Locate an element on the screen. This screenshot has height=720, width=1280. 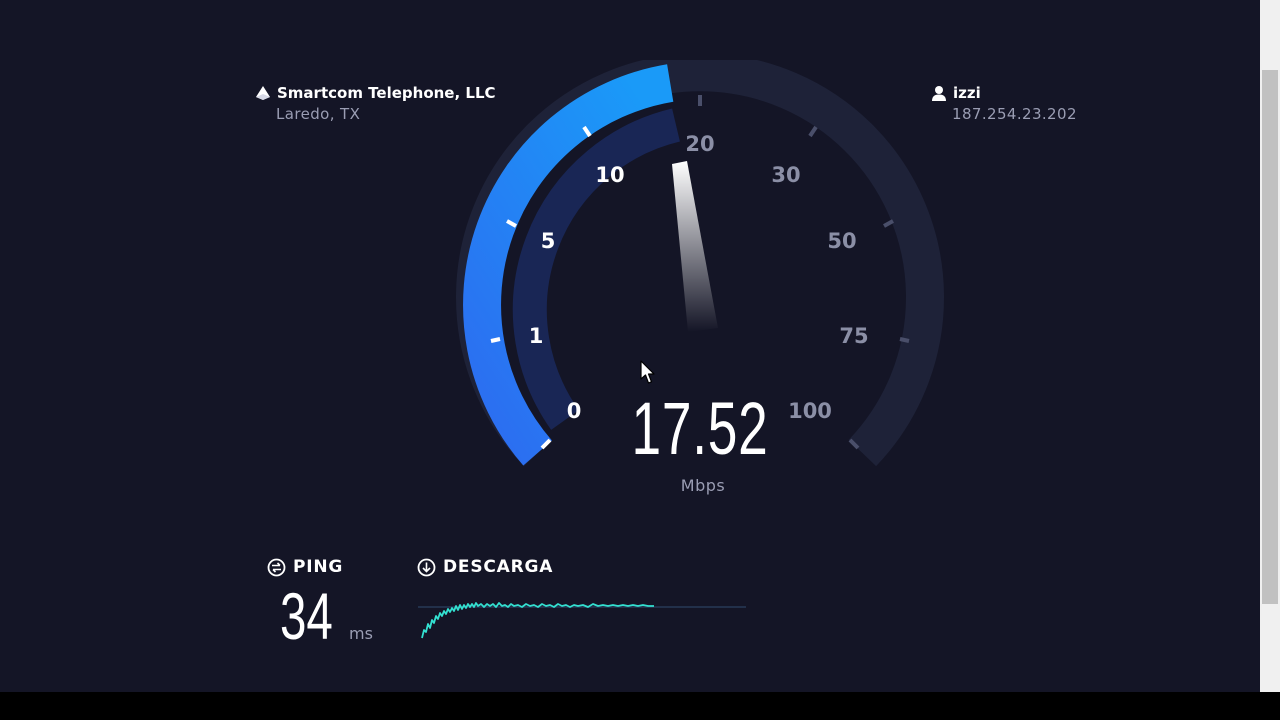
ping-unit: ms is located at coordinates (361, 633).